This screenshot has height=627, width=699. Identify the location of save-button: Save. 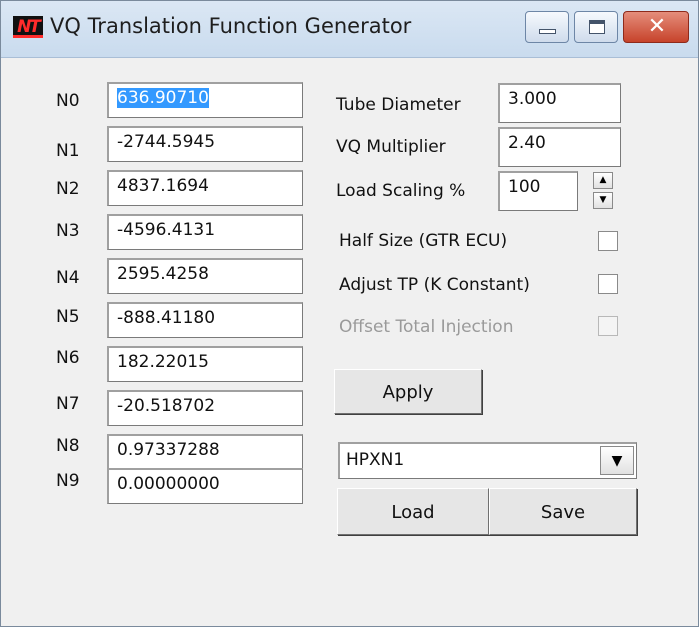
(563, 511).